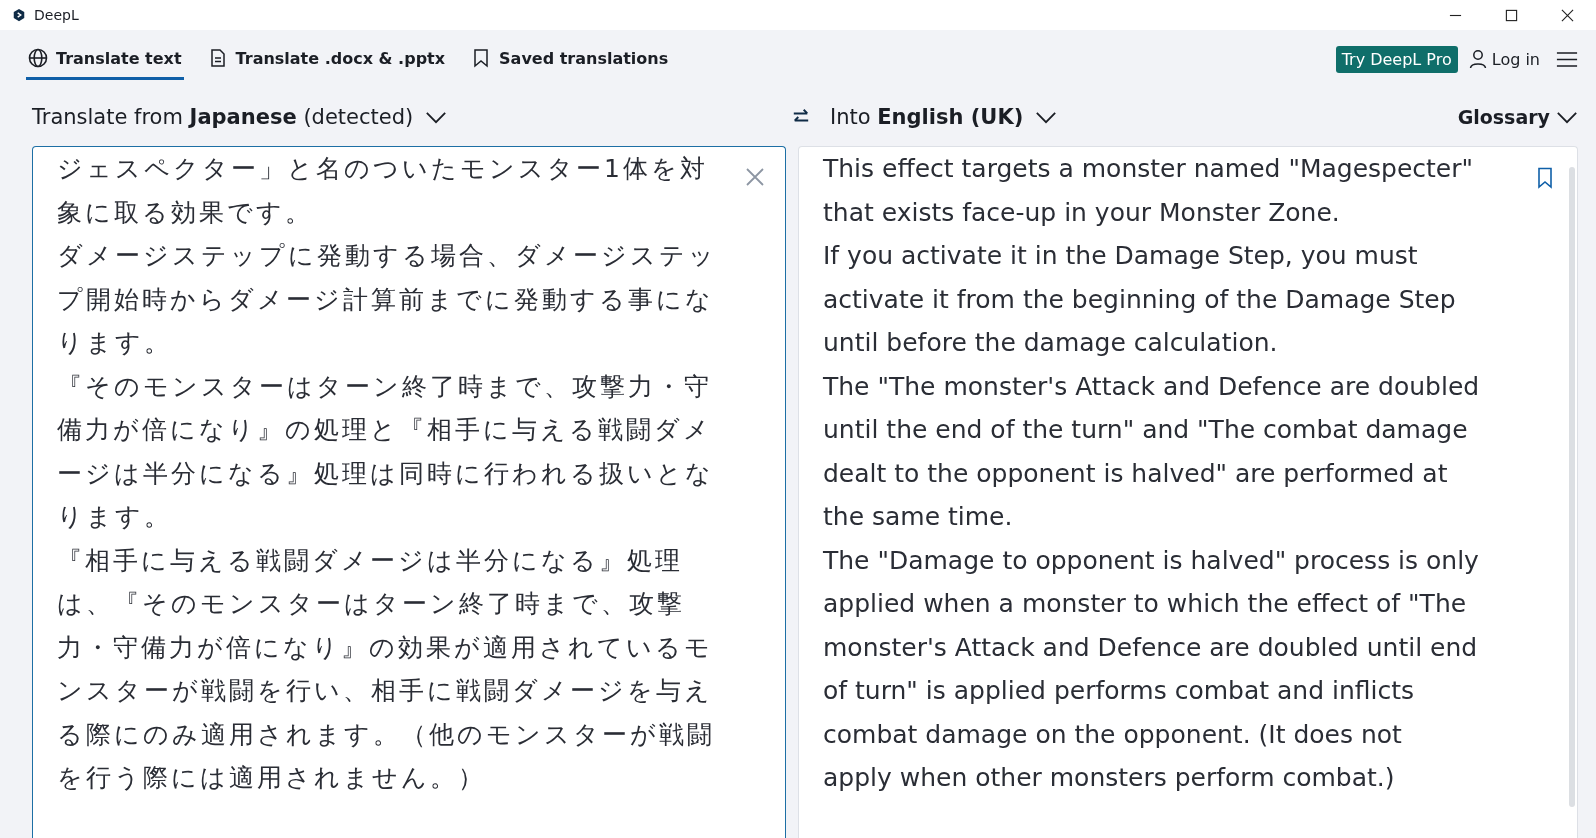 Image resolution: width=1596 pixels, height=838 pixels. Describe the element at coordinates (1081, 212) in the screenshot. I see `translation-text-line: that exists face-up in your Monster Zone.` at that location.